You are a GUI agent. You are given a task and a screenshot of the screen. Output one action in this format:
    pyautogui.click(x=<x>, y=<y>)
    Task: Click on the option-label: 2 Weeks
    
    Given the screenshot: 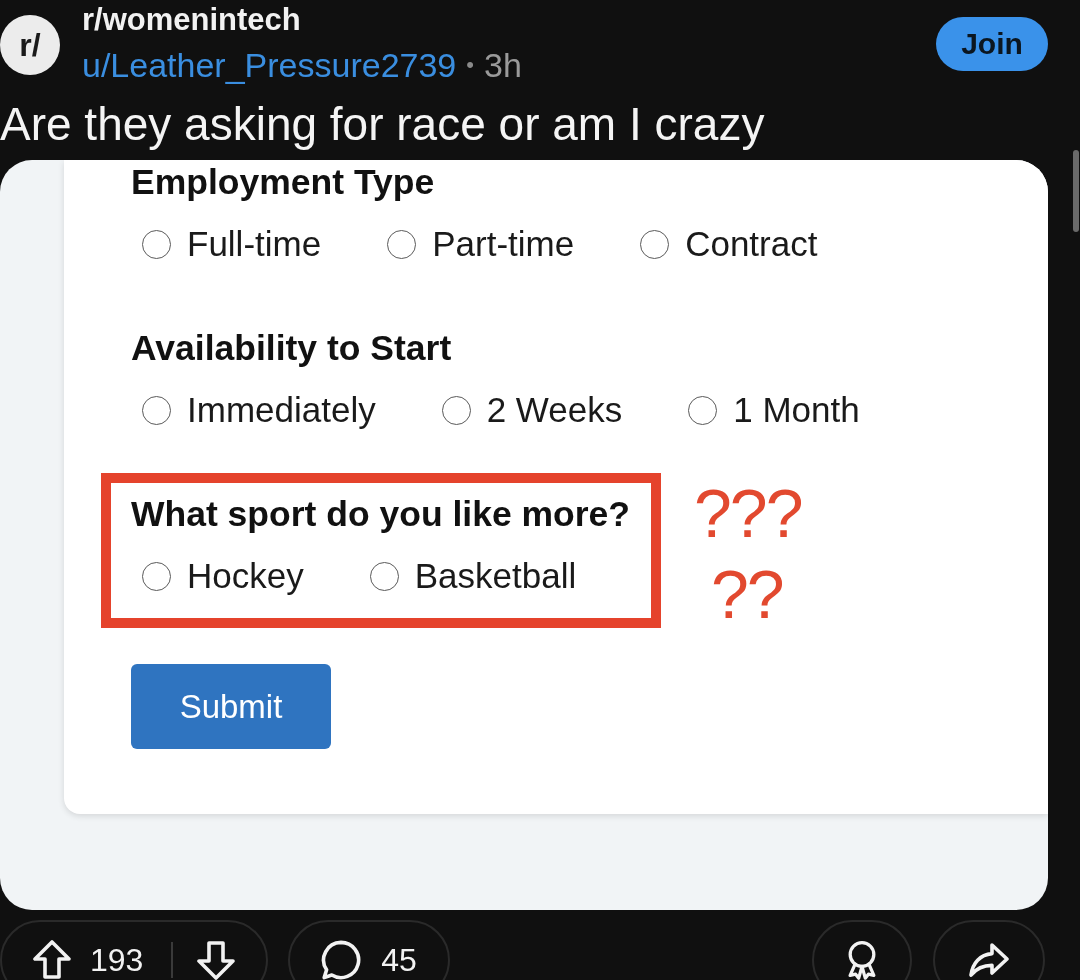 What is the action you would take?
    pyautogui.click(x=554, y=410)
    